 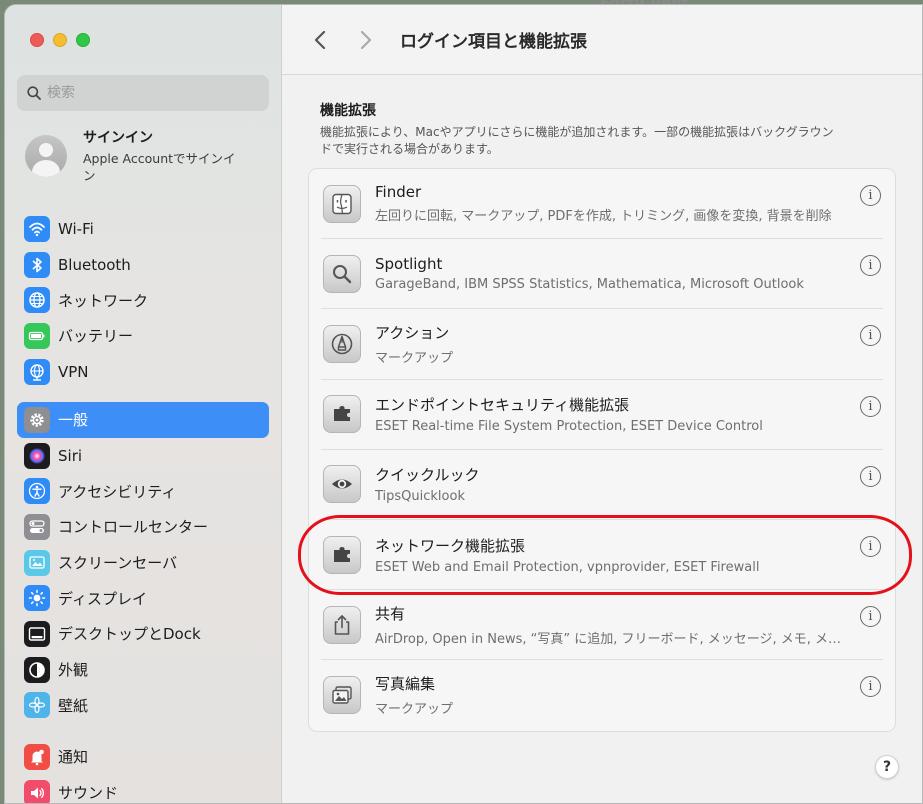 I want to click on extension-subtitle: マークアップ, so click(x=414, y=358).